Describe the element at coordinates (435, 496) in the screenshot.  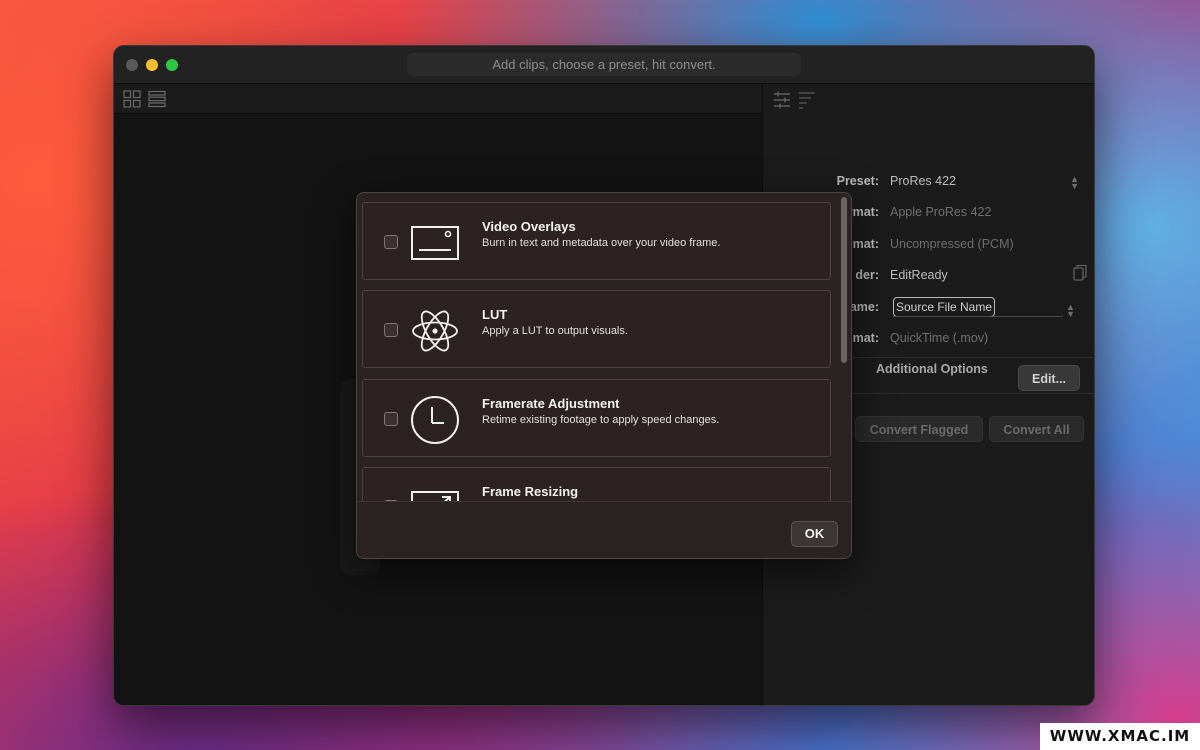
I see `resize-icon` at that location.